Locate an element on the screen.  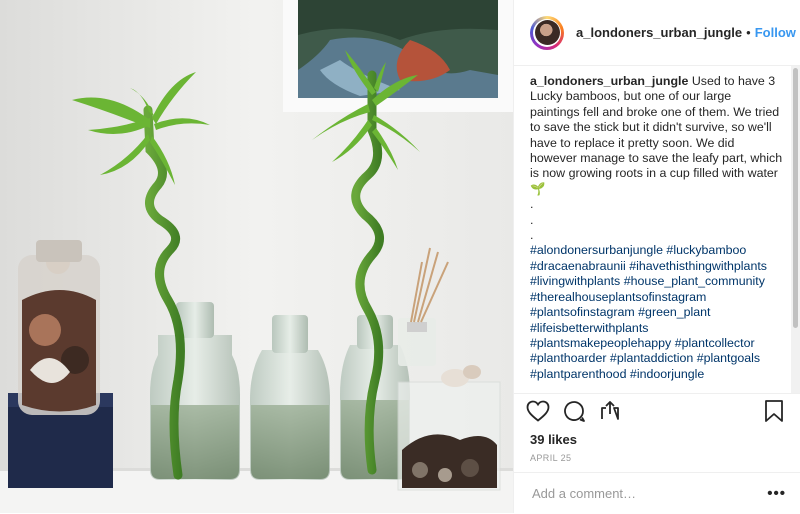
caption-scrollbar is located at coordinates (795, 229).